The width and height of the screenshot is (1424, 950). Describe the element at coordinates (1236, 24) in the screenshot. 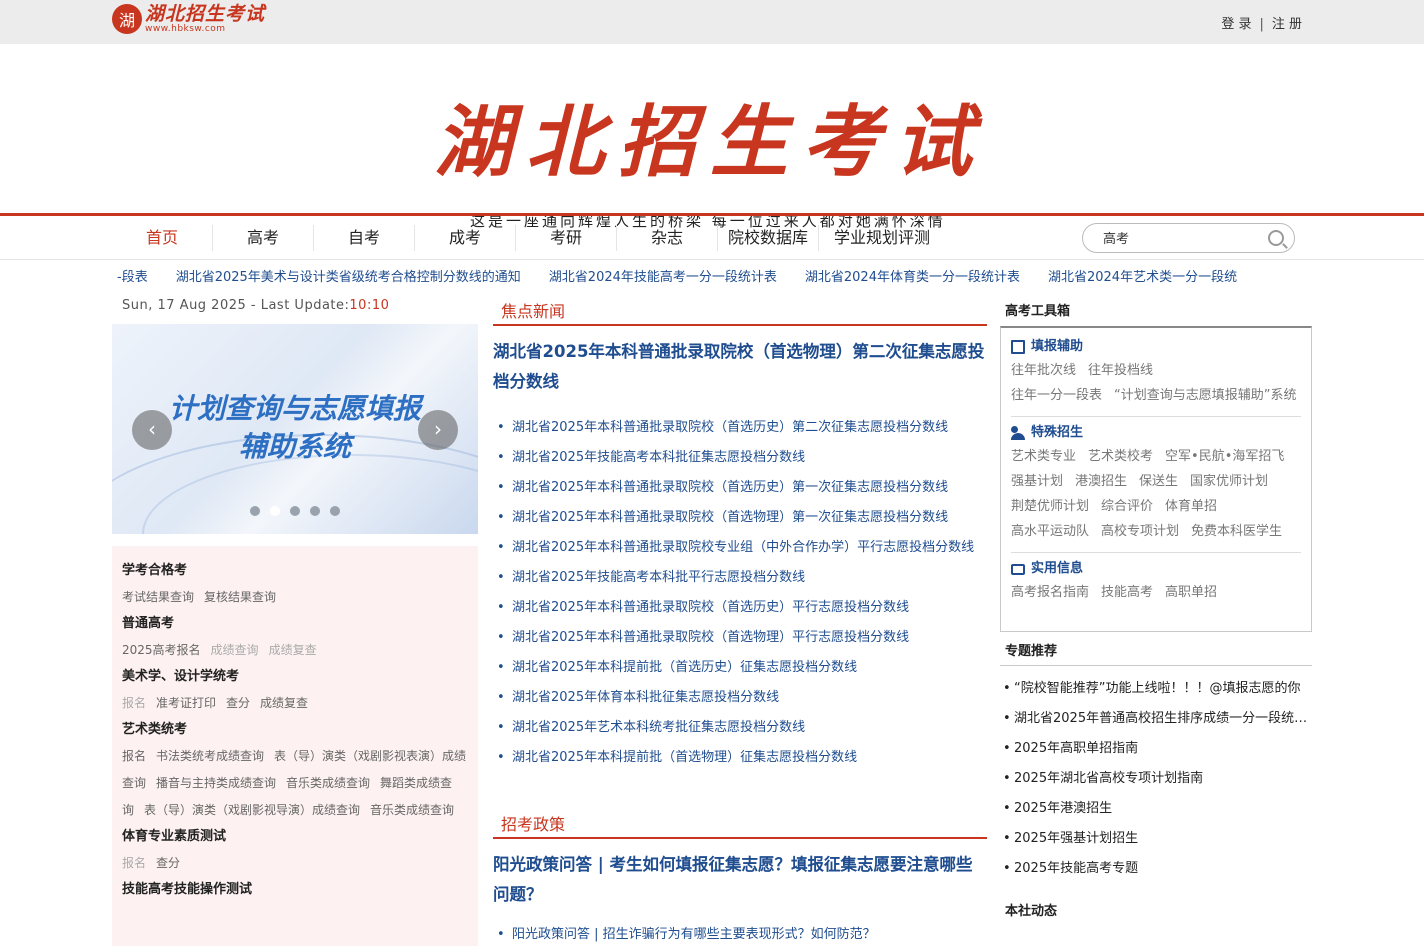

I see `login-link: 登 录` at that location.